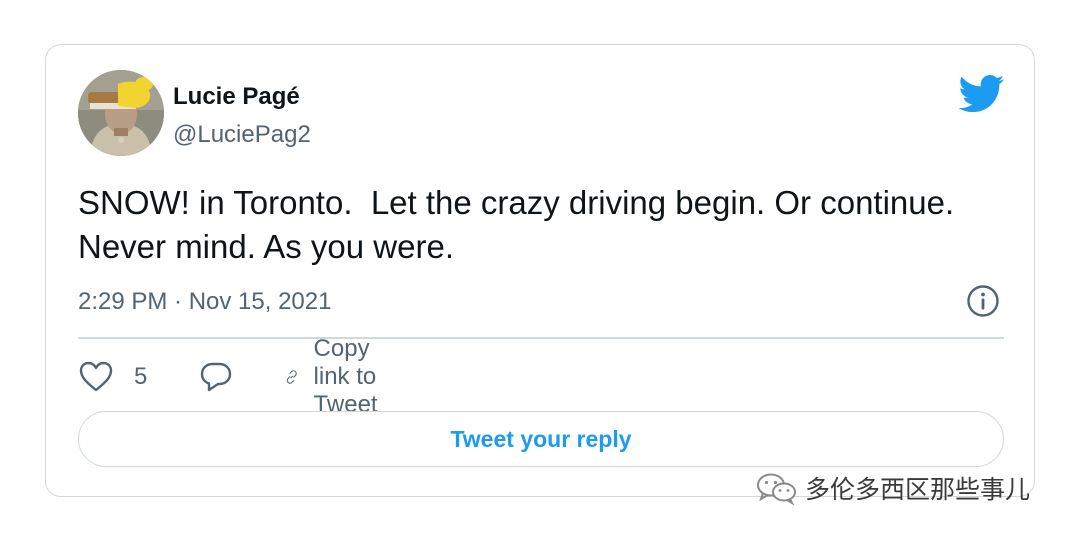 Image resolution: width=1080 pixels, height=536 pixels. I want to click on like-button: 5, so click(112, 377).